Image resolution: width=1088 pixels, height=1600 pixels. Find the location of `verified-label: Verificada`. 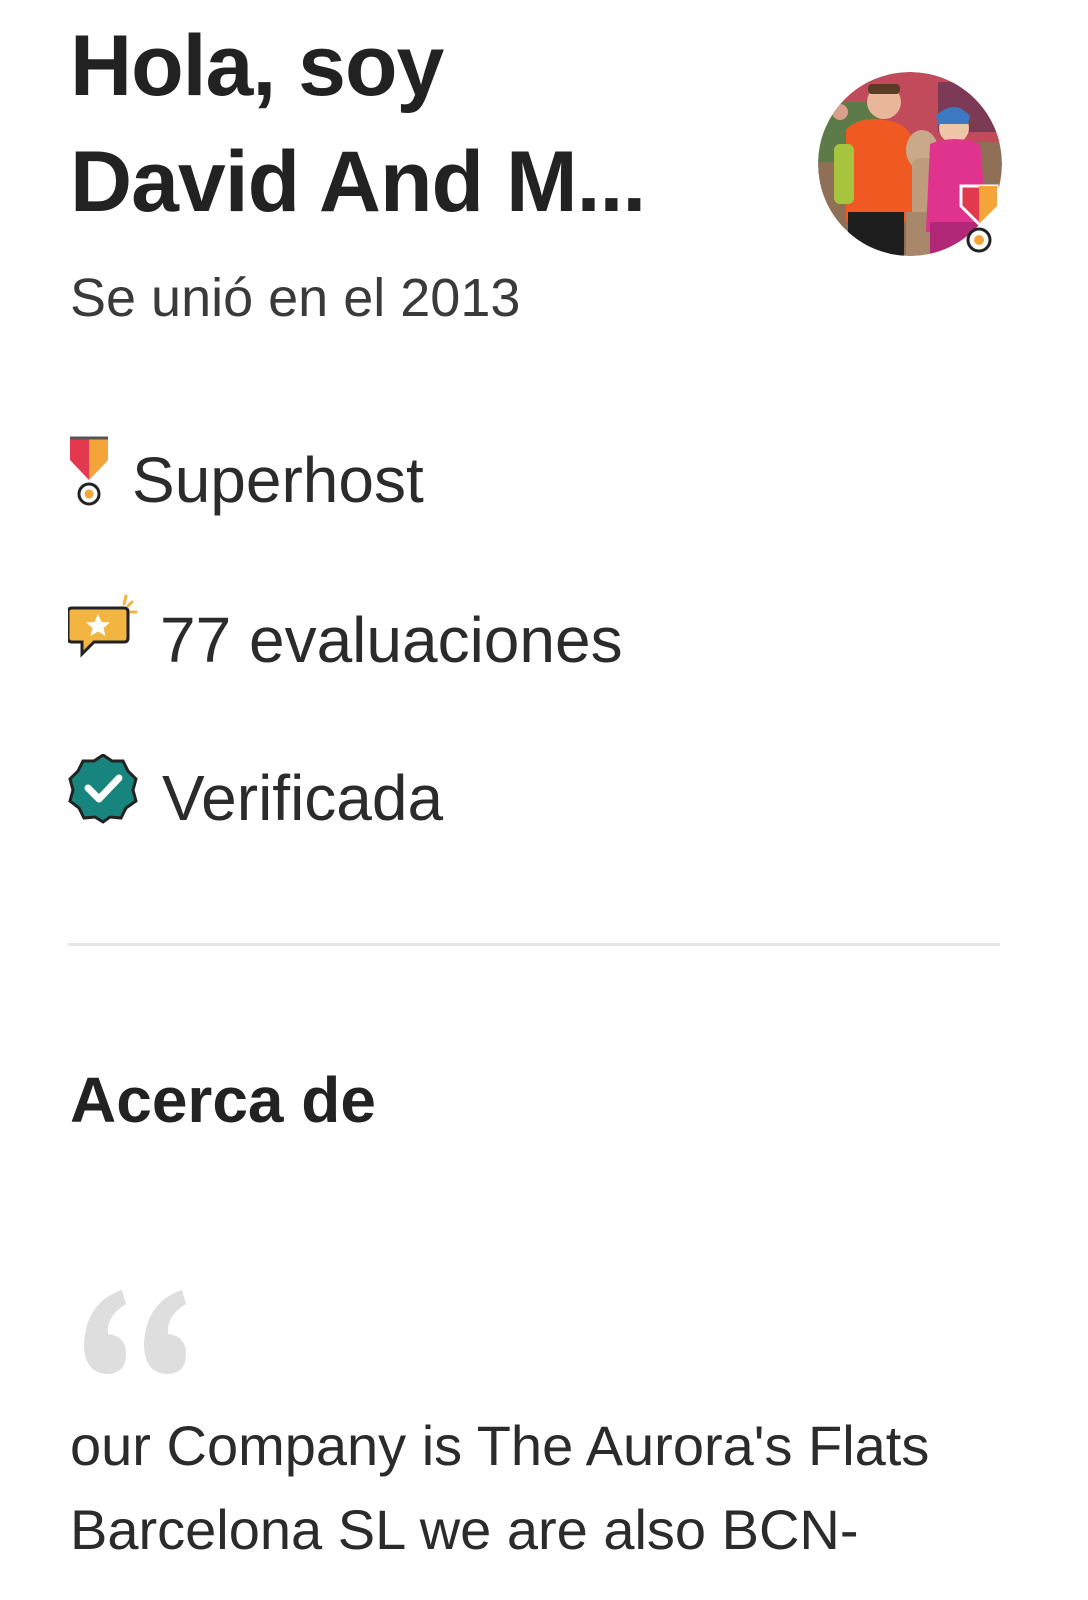

verified-label: Verificada is located at coordinates (303, 798).